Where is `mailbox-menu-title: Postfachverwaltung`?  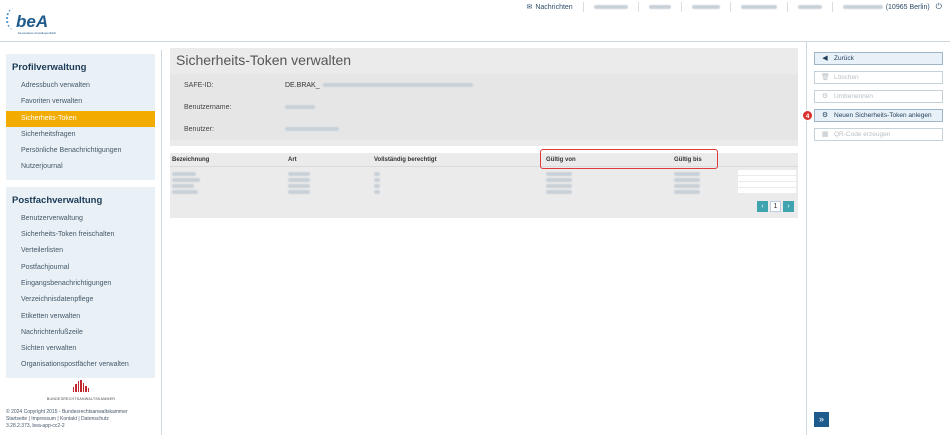 mailbox-menu-title: Postfachverwaltung is located at coordinates (57, 200).